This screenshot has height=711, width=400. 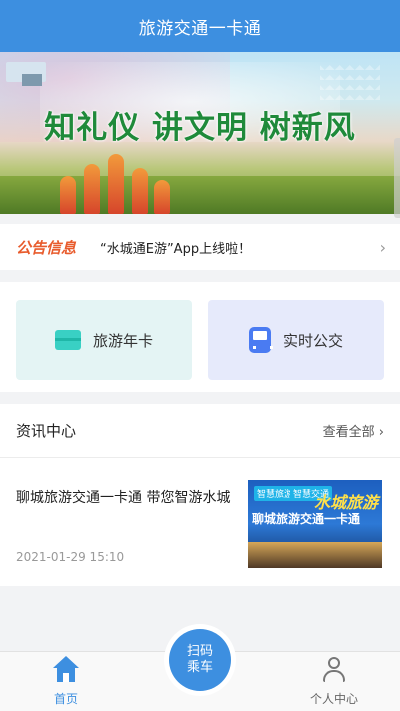 I want to click on banner-runners-illustration, so click(x=115, y=179).